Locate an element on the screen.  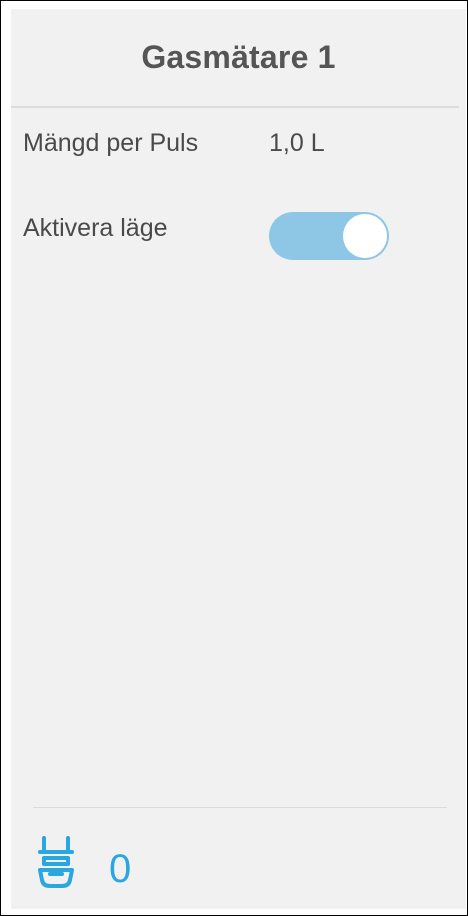
toggle-knob is located at coordinates (365, 236).